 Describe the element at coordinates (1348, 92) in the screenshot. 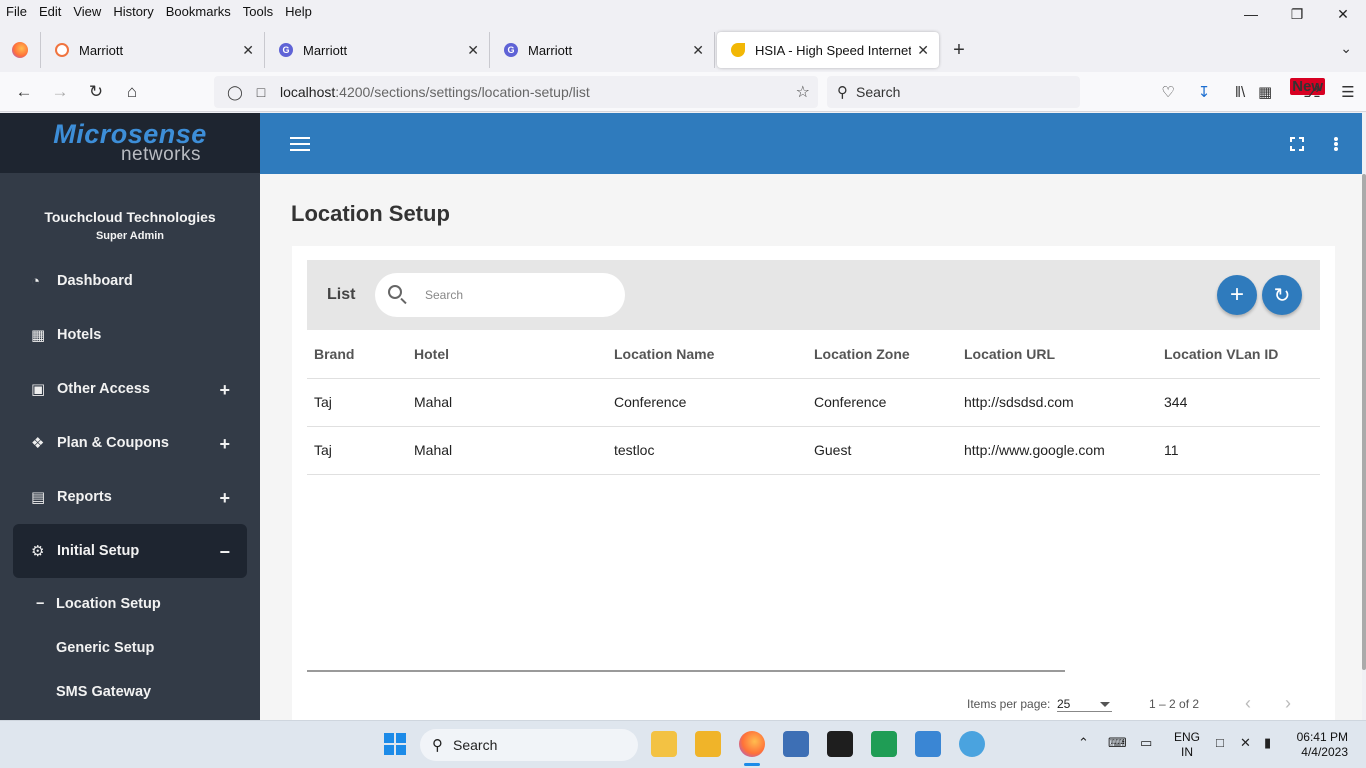

I see `app-menu-icon: ☰` at that location.